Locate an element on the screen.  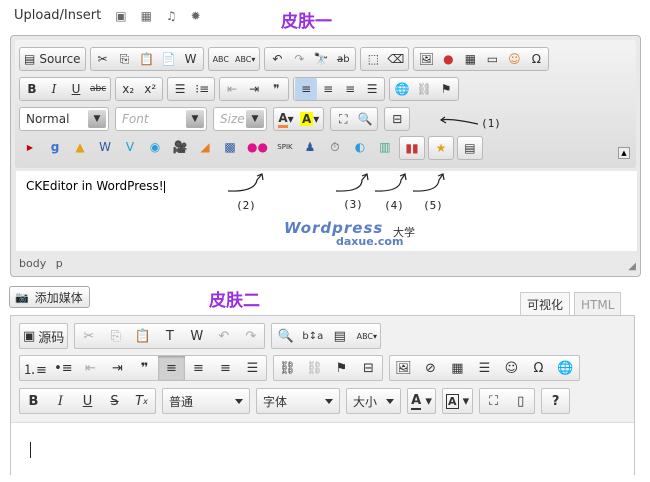
camera-icon: 📷 is located at coordinates (22, 297).